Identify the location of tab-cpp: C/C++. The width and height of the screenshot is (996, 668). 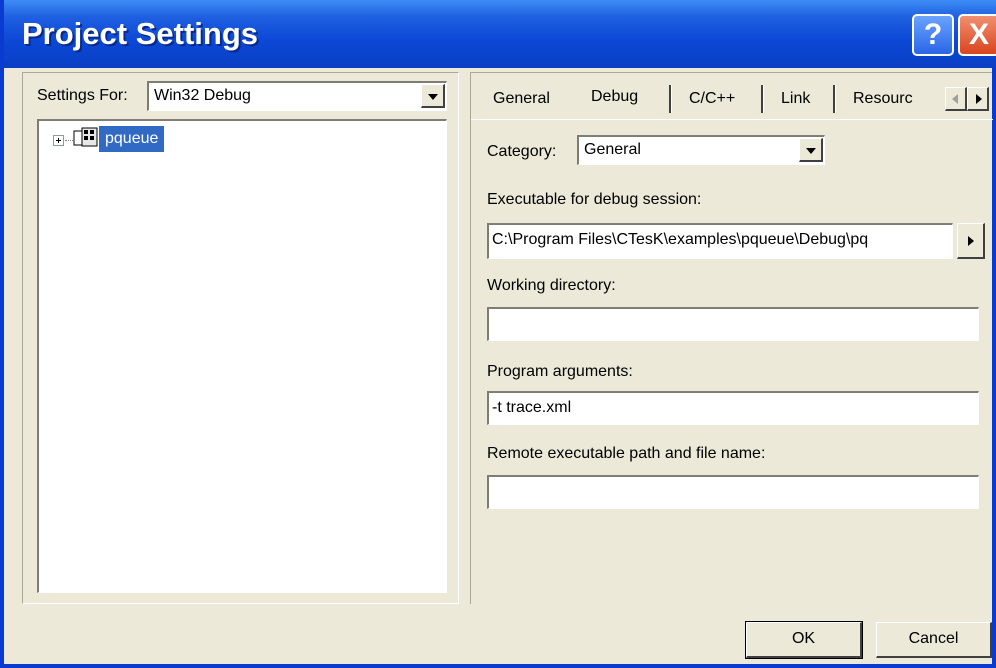
(712, 99).